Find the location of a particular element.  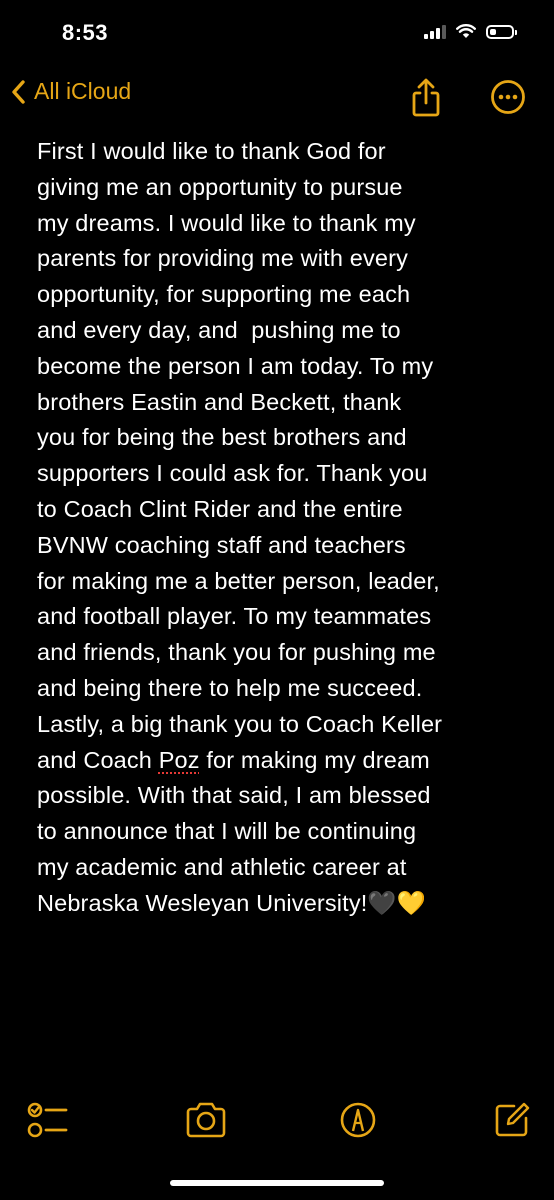

markup-button is located at coordinates (358, 1122).